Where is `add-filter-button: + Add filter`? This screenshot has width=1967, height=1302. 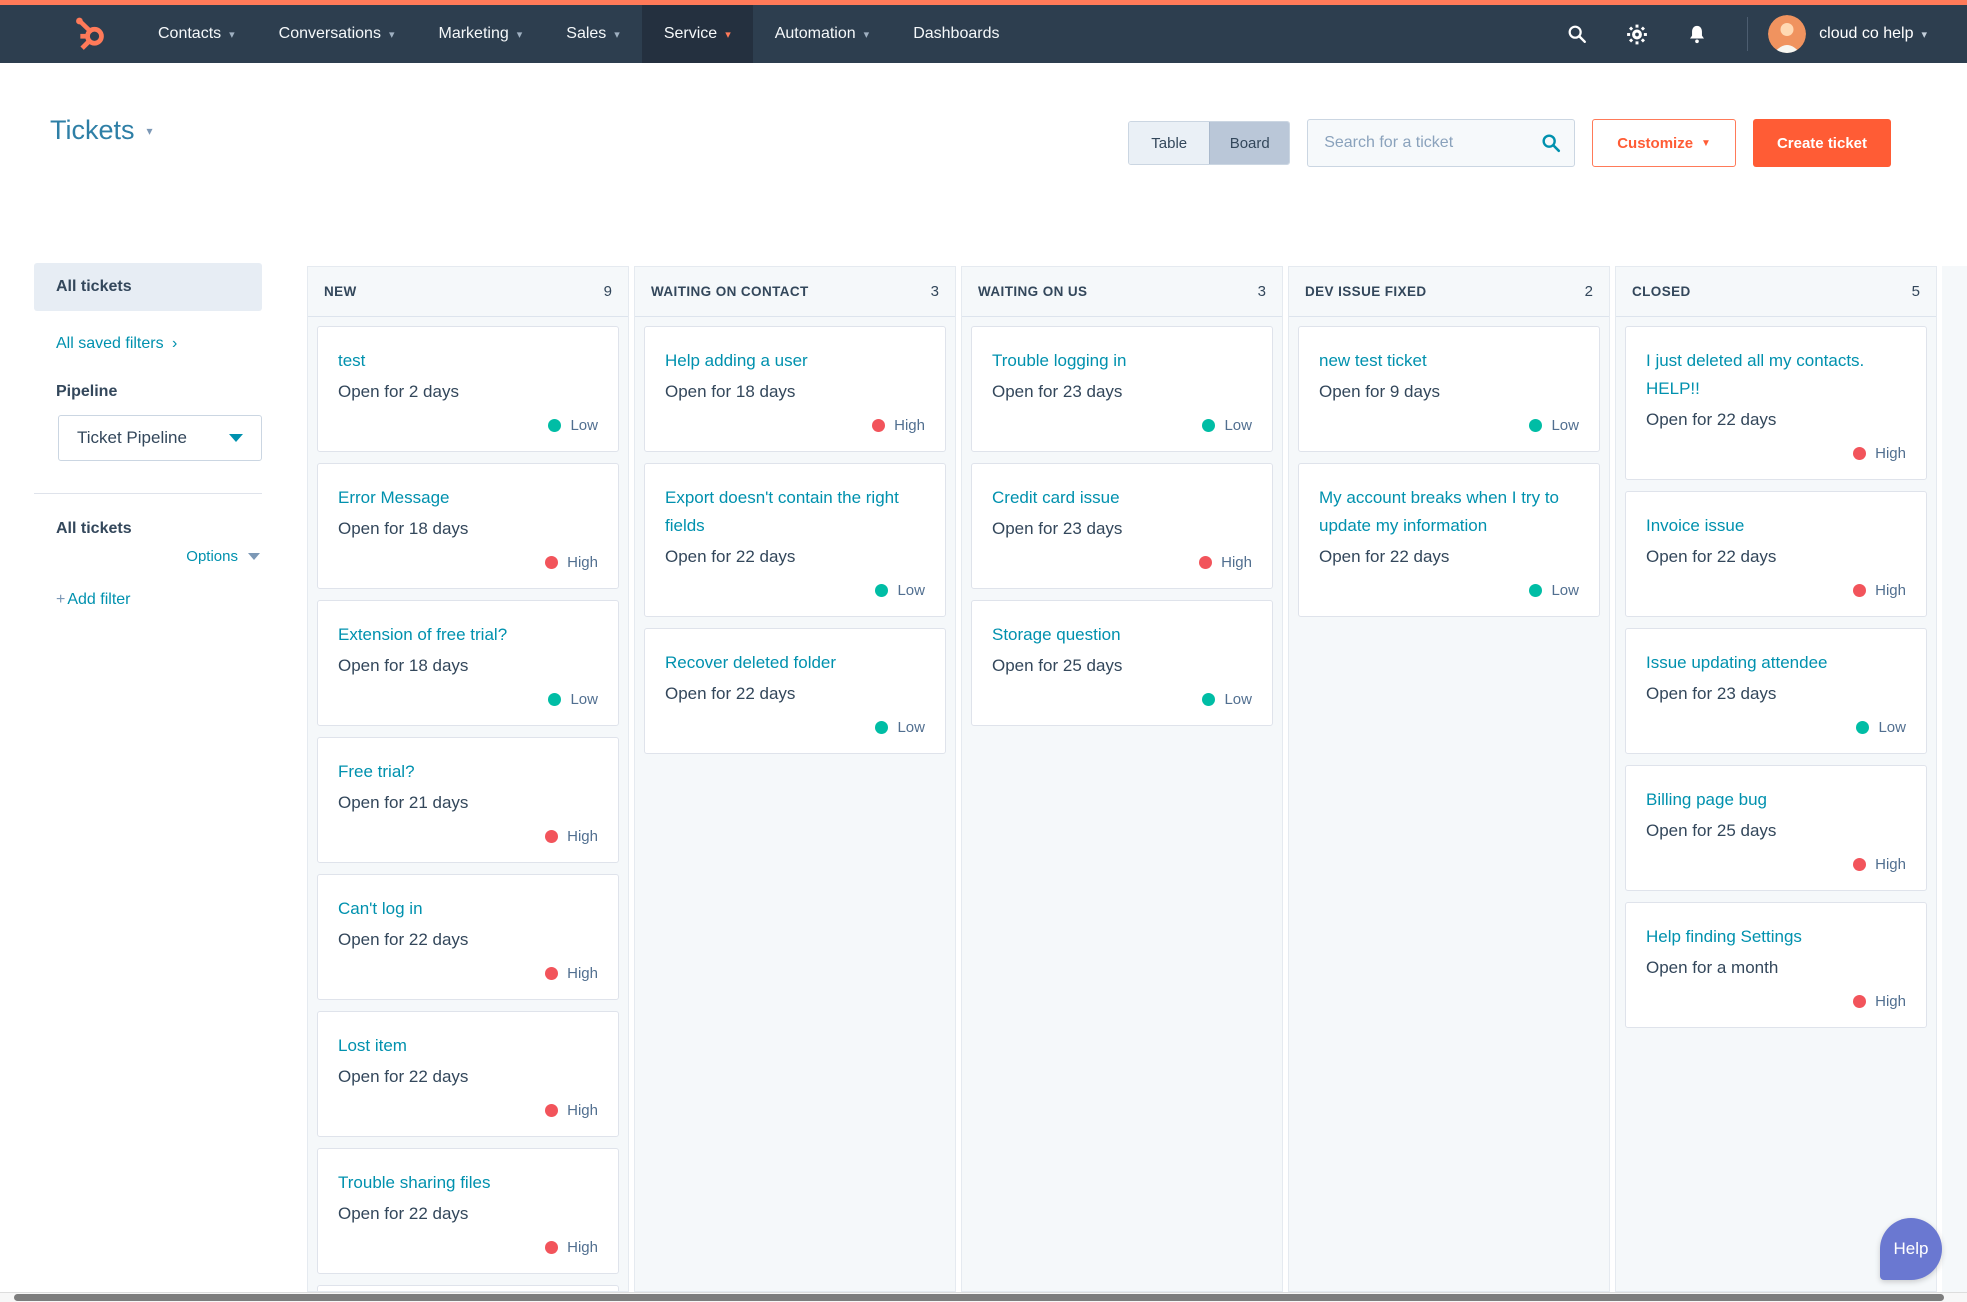
add-filter-button: + Add filter is located at coordinates (159, 600).